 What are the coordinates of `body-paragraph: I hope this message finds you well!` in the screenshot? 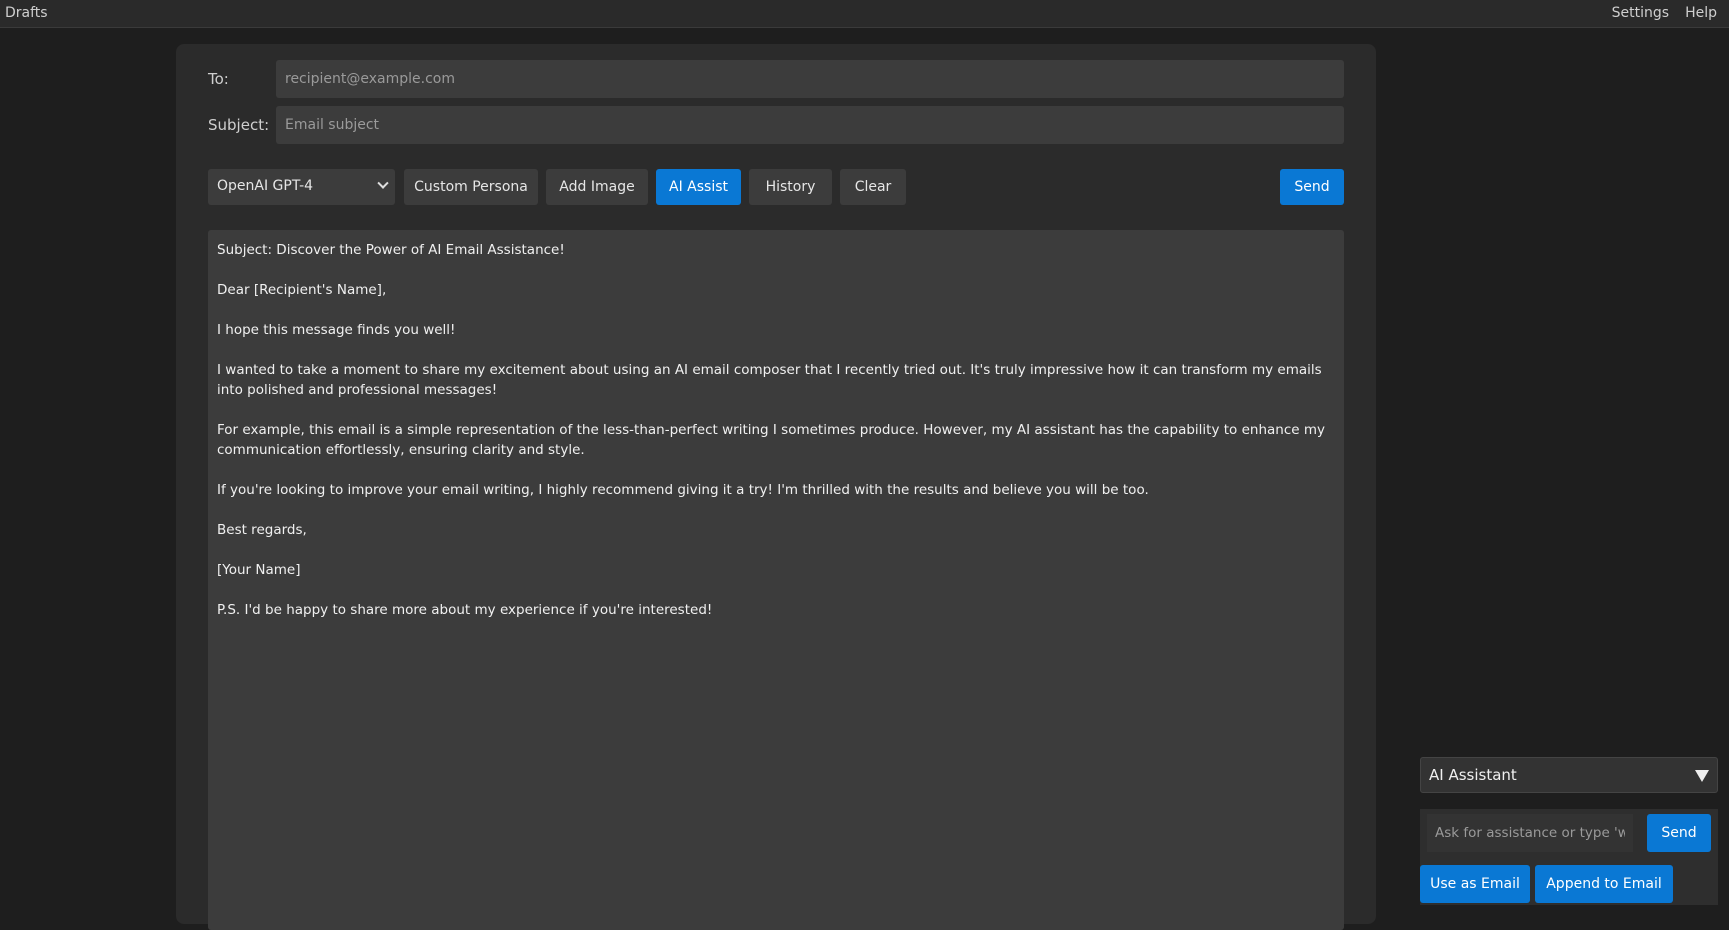 It's located at (336, 330).